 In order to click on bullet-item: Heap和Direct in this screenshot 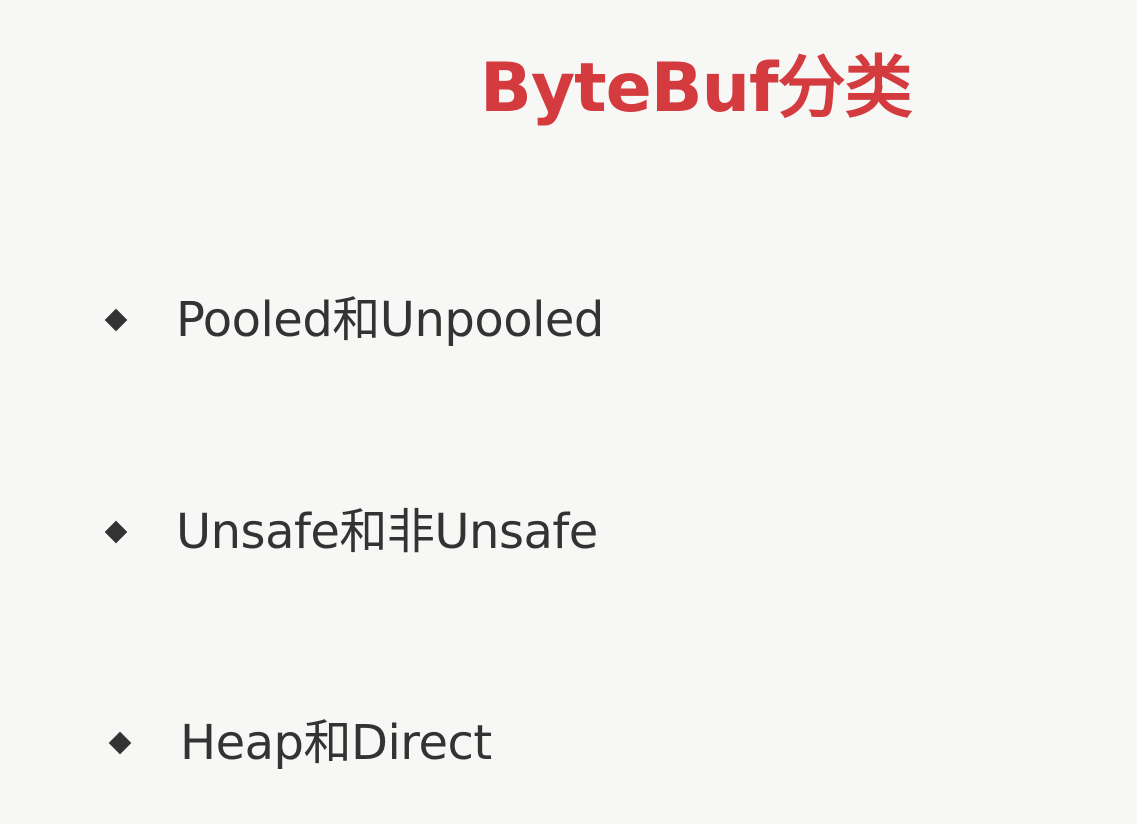, I will do `click(300, 743)`.